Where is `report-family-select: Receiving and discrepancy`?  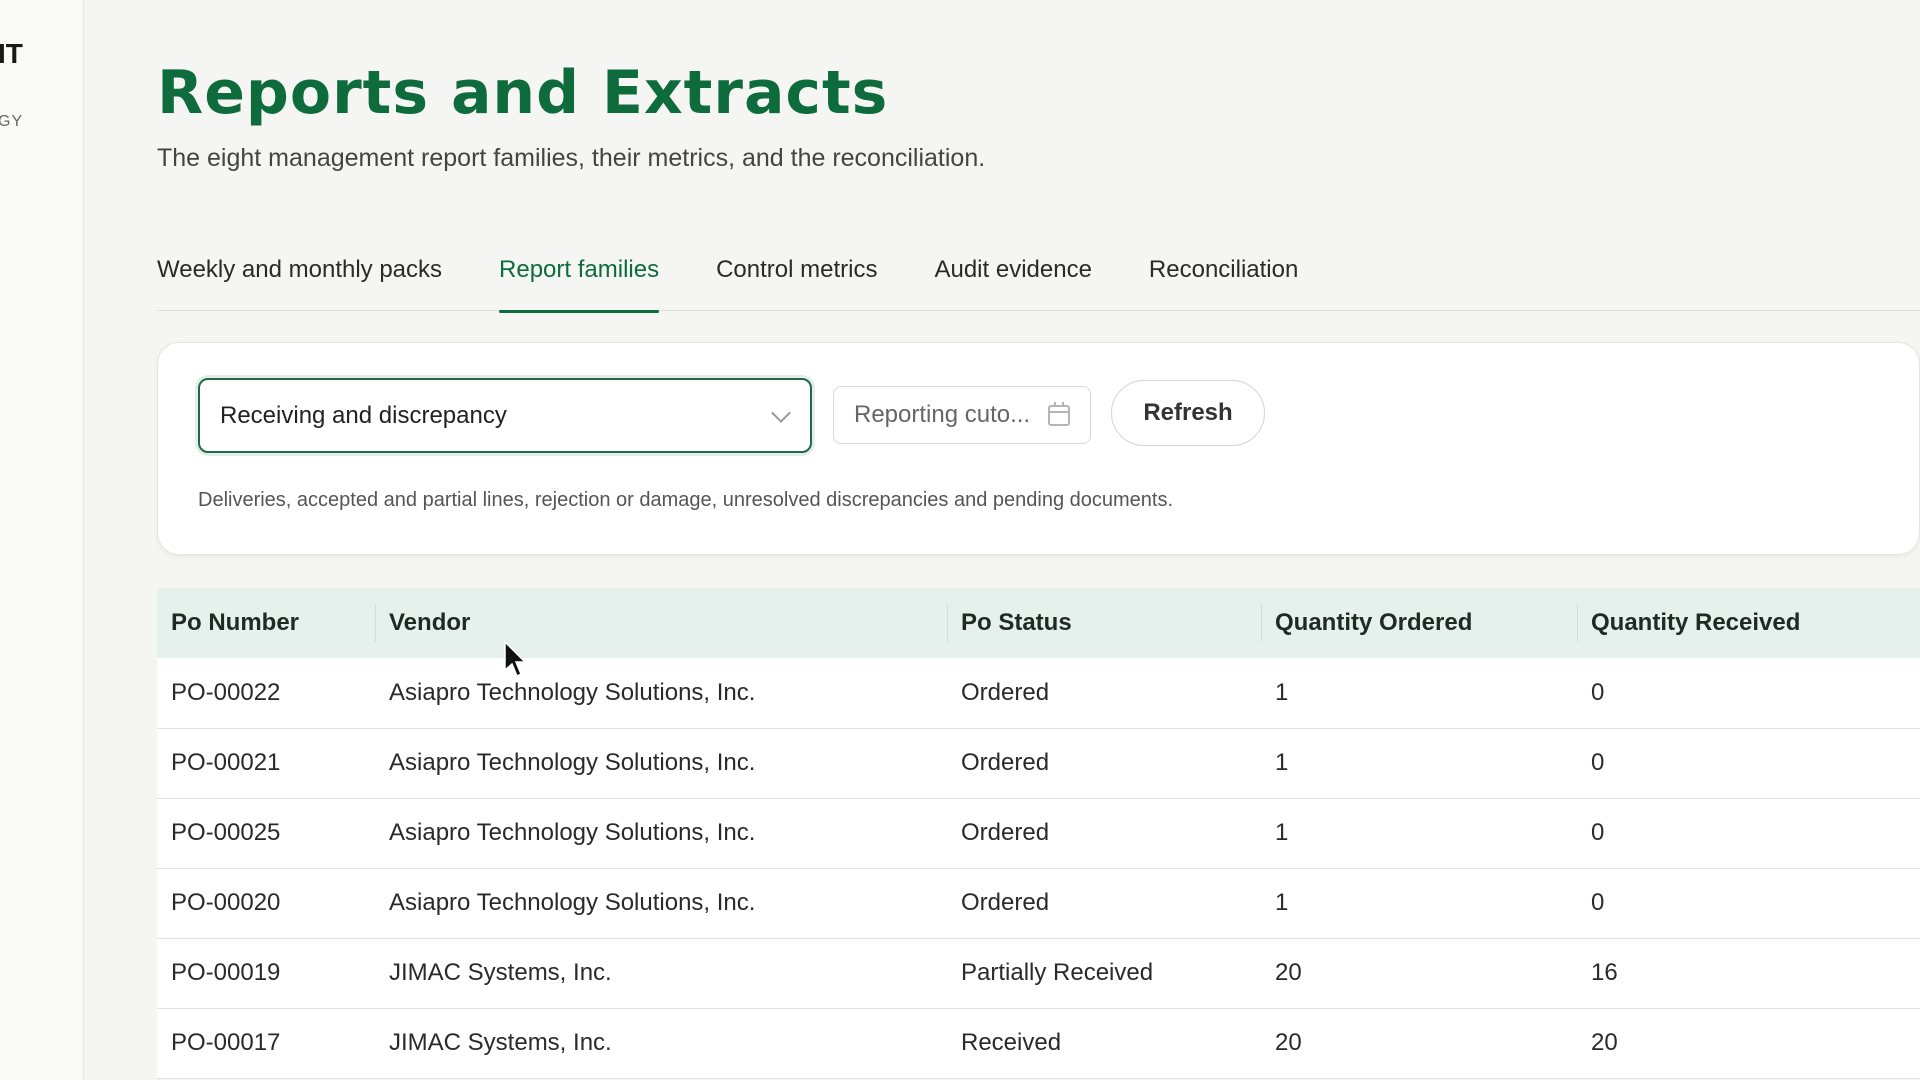 report-family-select: Receiving and discrepancy is located at coordinates (505, 415).